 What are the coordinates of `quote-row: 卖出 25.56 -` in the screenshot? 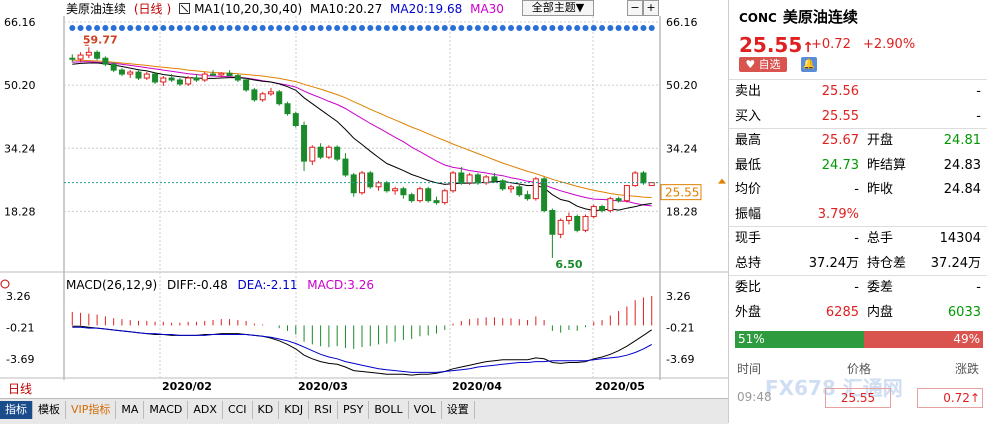 It's located at (858, 92).